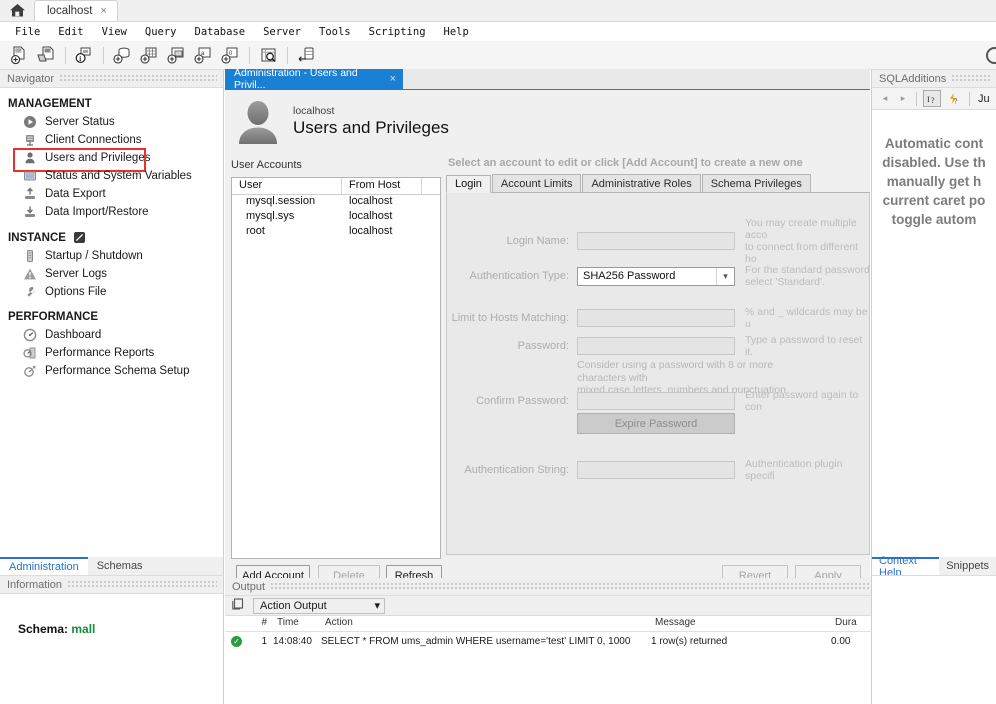  I want to click on expire-password-button: Expire Password, so click(656, 423).